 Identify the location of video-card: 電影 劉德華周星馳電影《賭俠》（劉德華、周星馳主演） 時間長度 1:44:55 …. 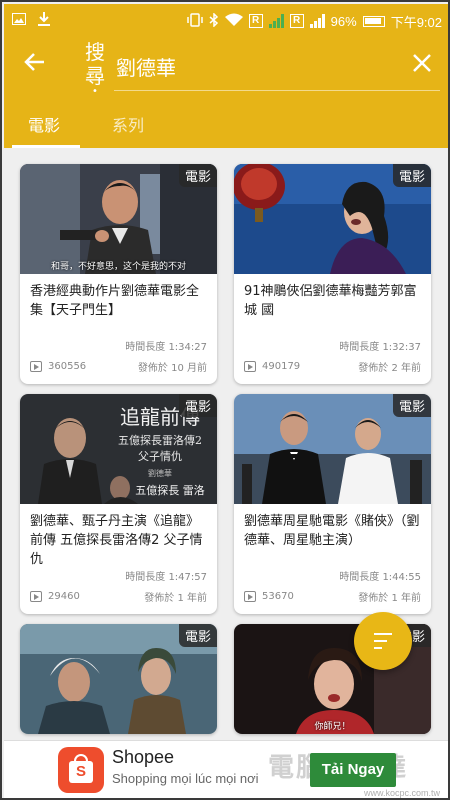
(332, 504).